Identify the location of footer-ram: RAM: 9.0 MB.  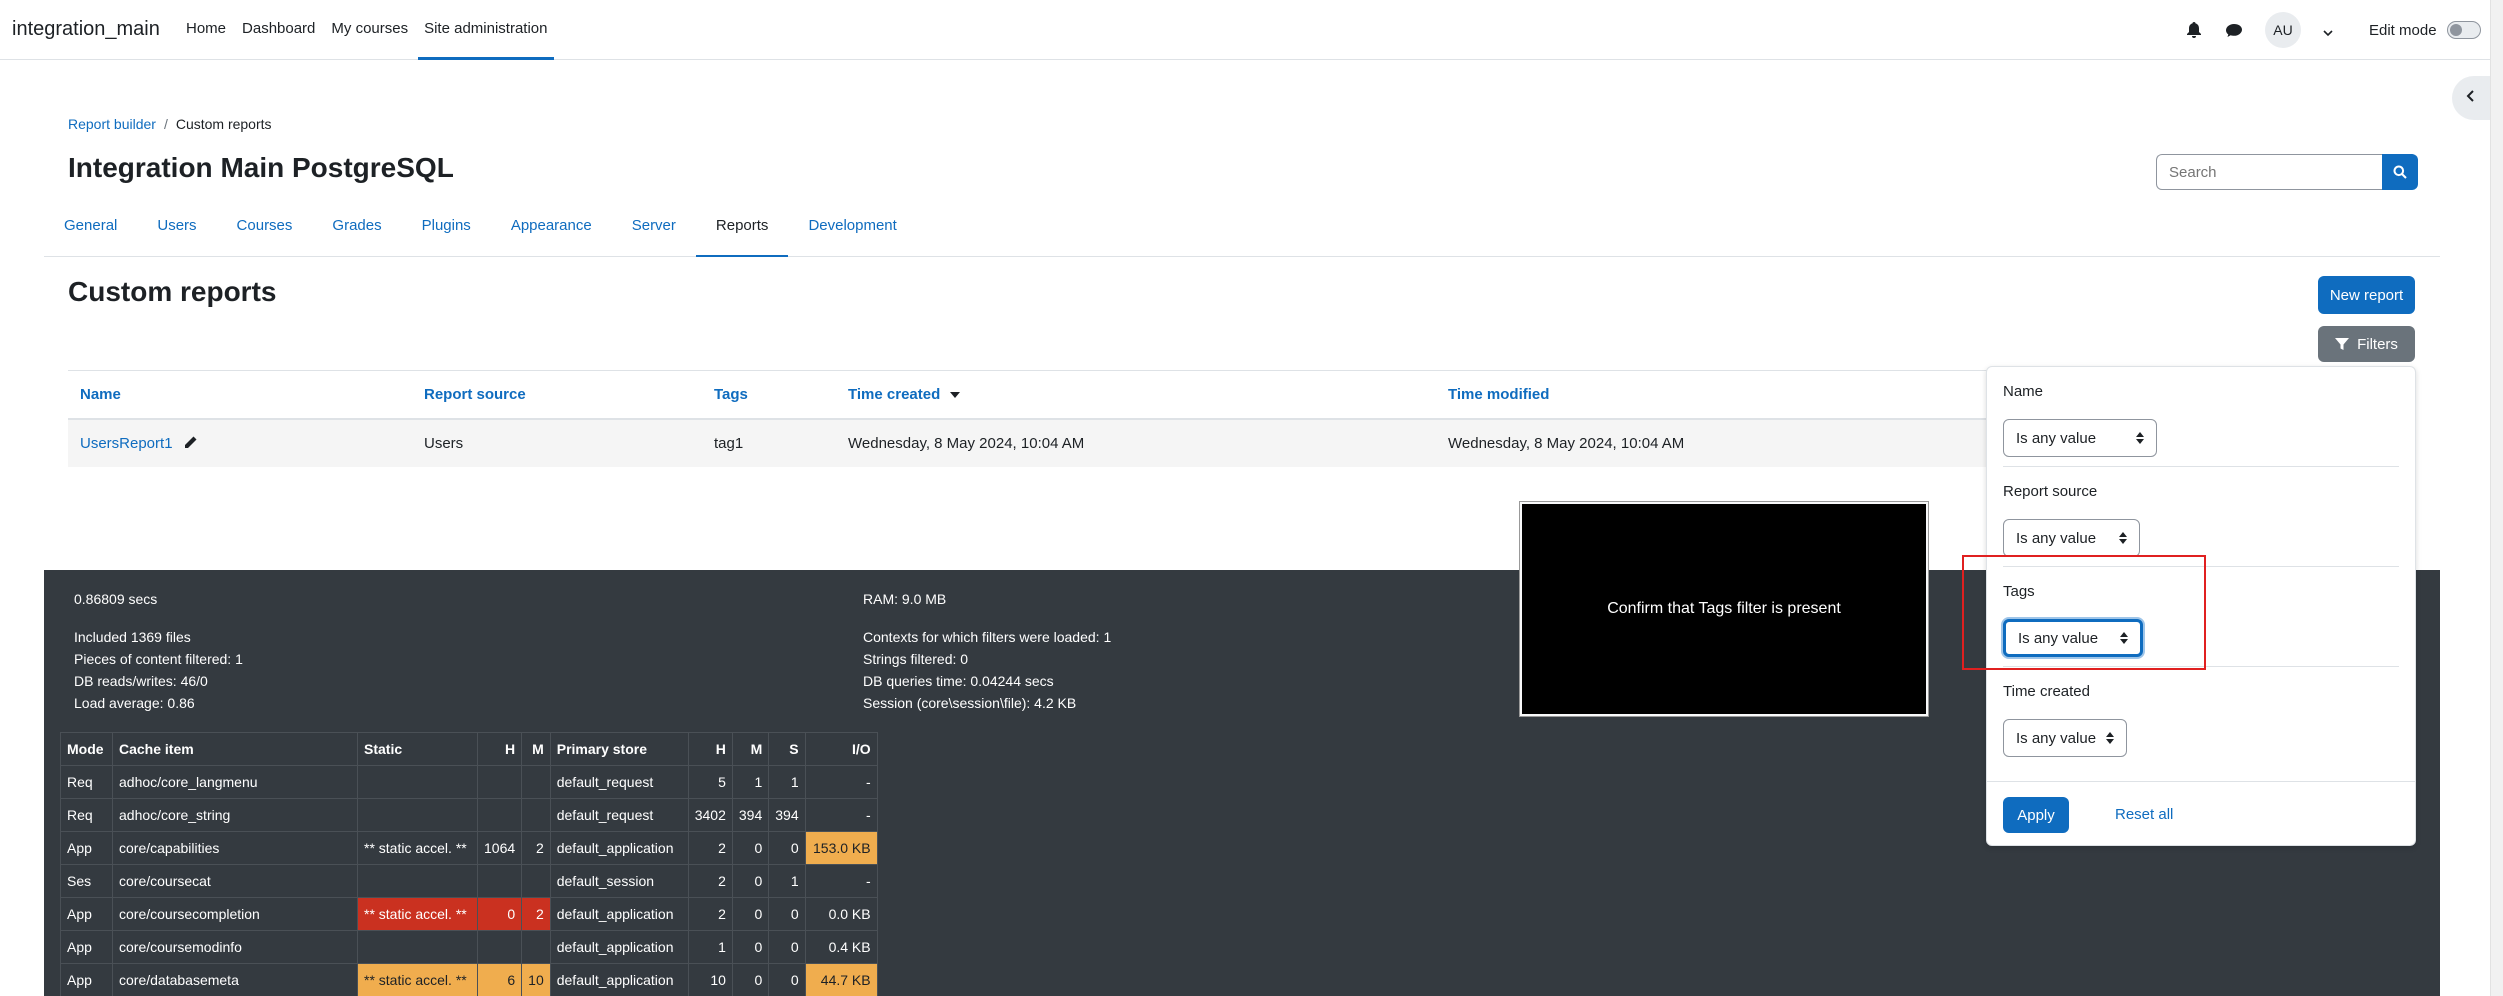
(905, 599).